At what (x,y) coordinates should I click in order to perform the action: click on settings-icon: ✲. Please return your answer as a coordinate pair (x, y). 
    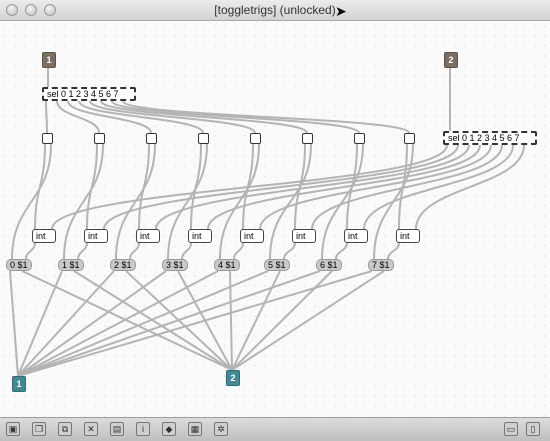
    Looking at the image, I should click on (221, 429).